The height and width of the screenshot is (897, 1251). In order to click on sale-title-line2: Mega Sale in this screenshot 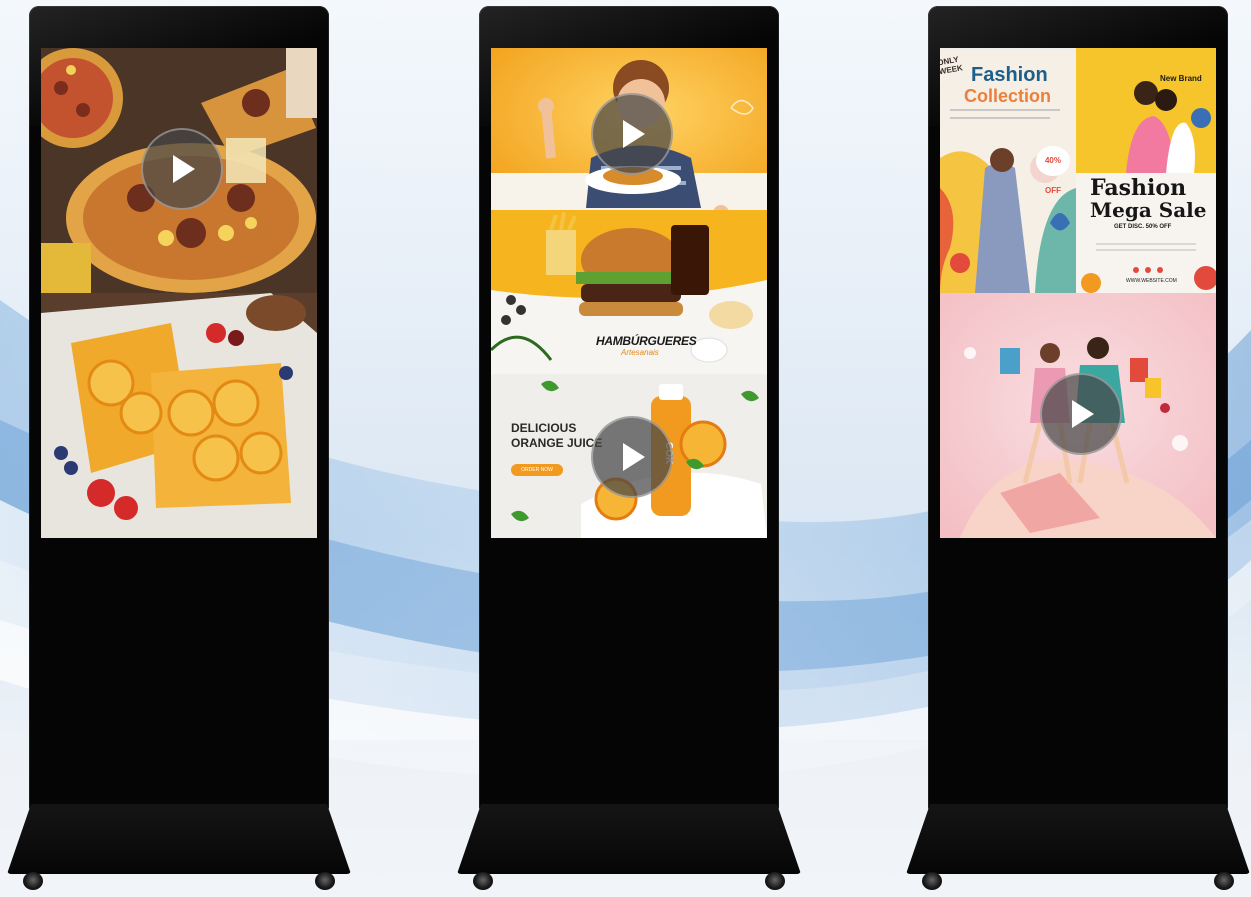, I will do `click(1148, 210)`.